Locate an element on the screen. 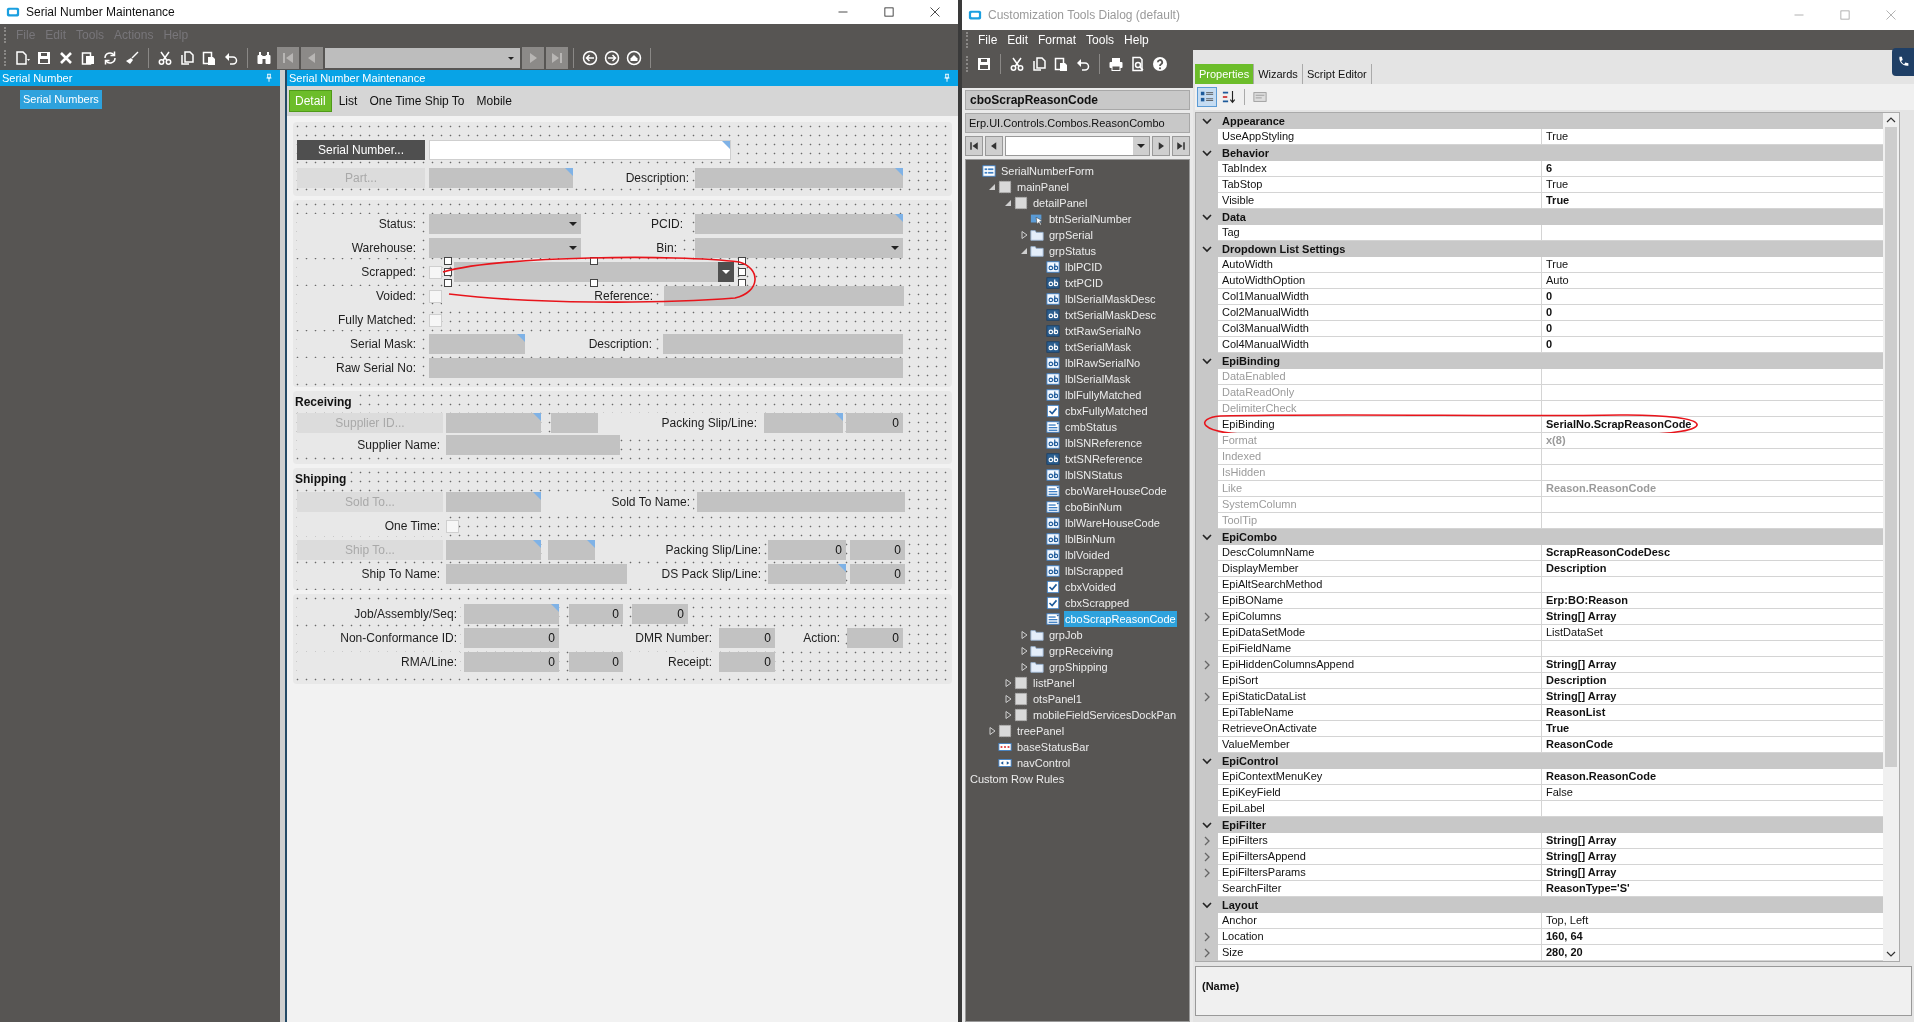 The image size is (1914, 1022). property-name: EpiKeyField is located at coordinates (1380, 793).